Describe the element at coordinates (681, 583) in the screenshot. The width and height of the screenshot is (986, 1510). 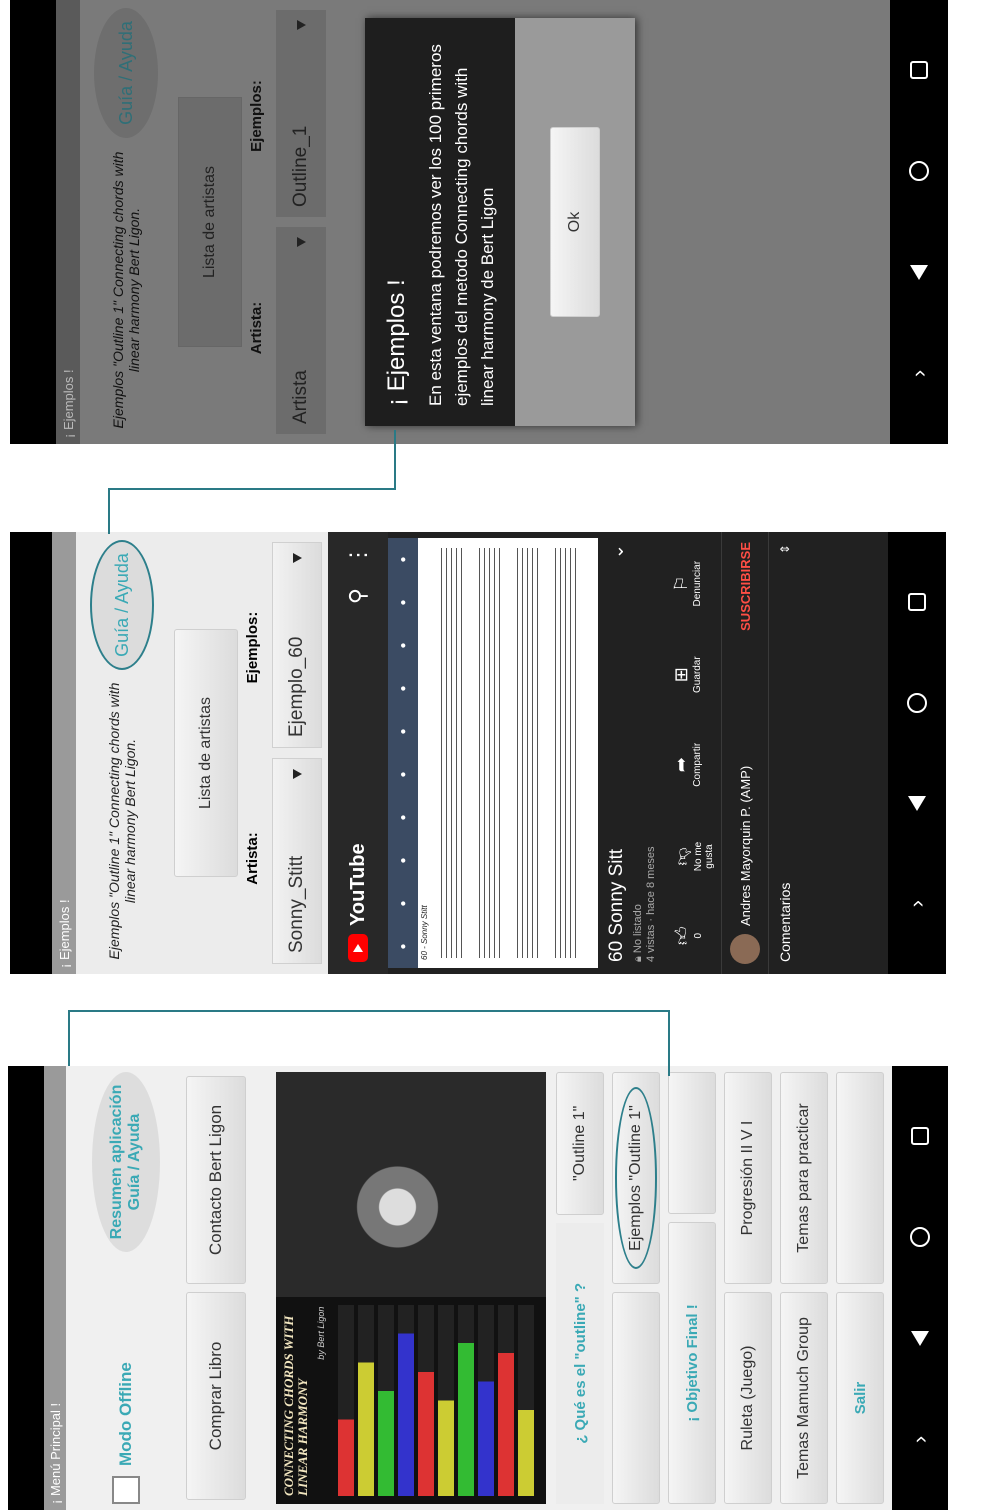
I see `flag-icon: ⚐` at that location.